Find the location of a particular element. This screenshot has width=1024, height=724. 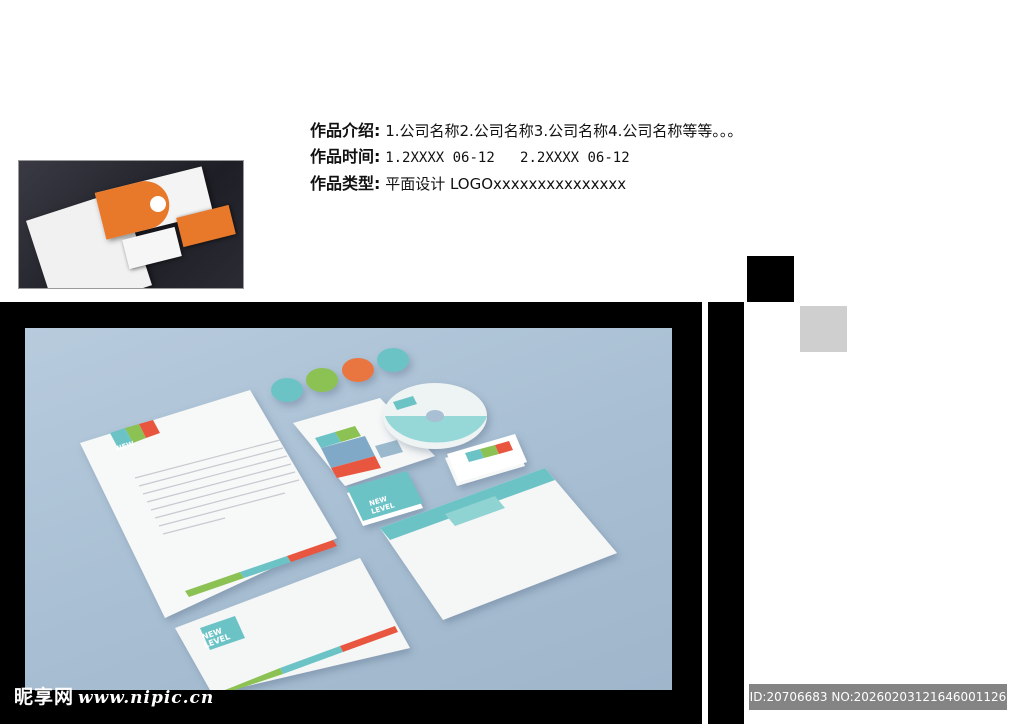

decor-black-stripe is located at coordinates (726, 513).